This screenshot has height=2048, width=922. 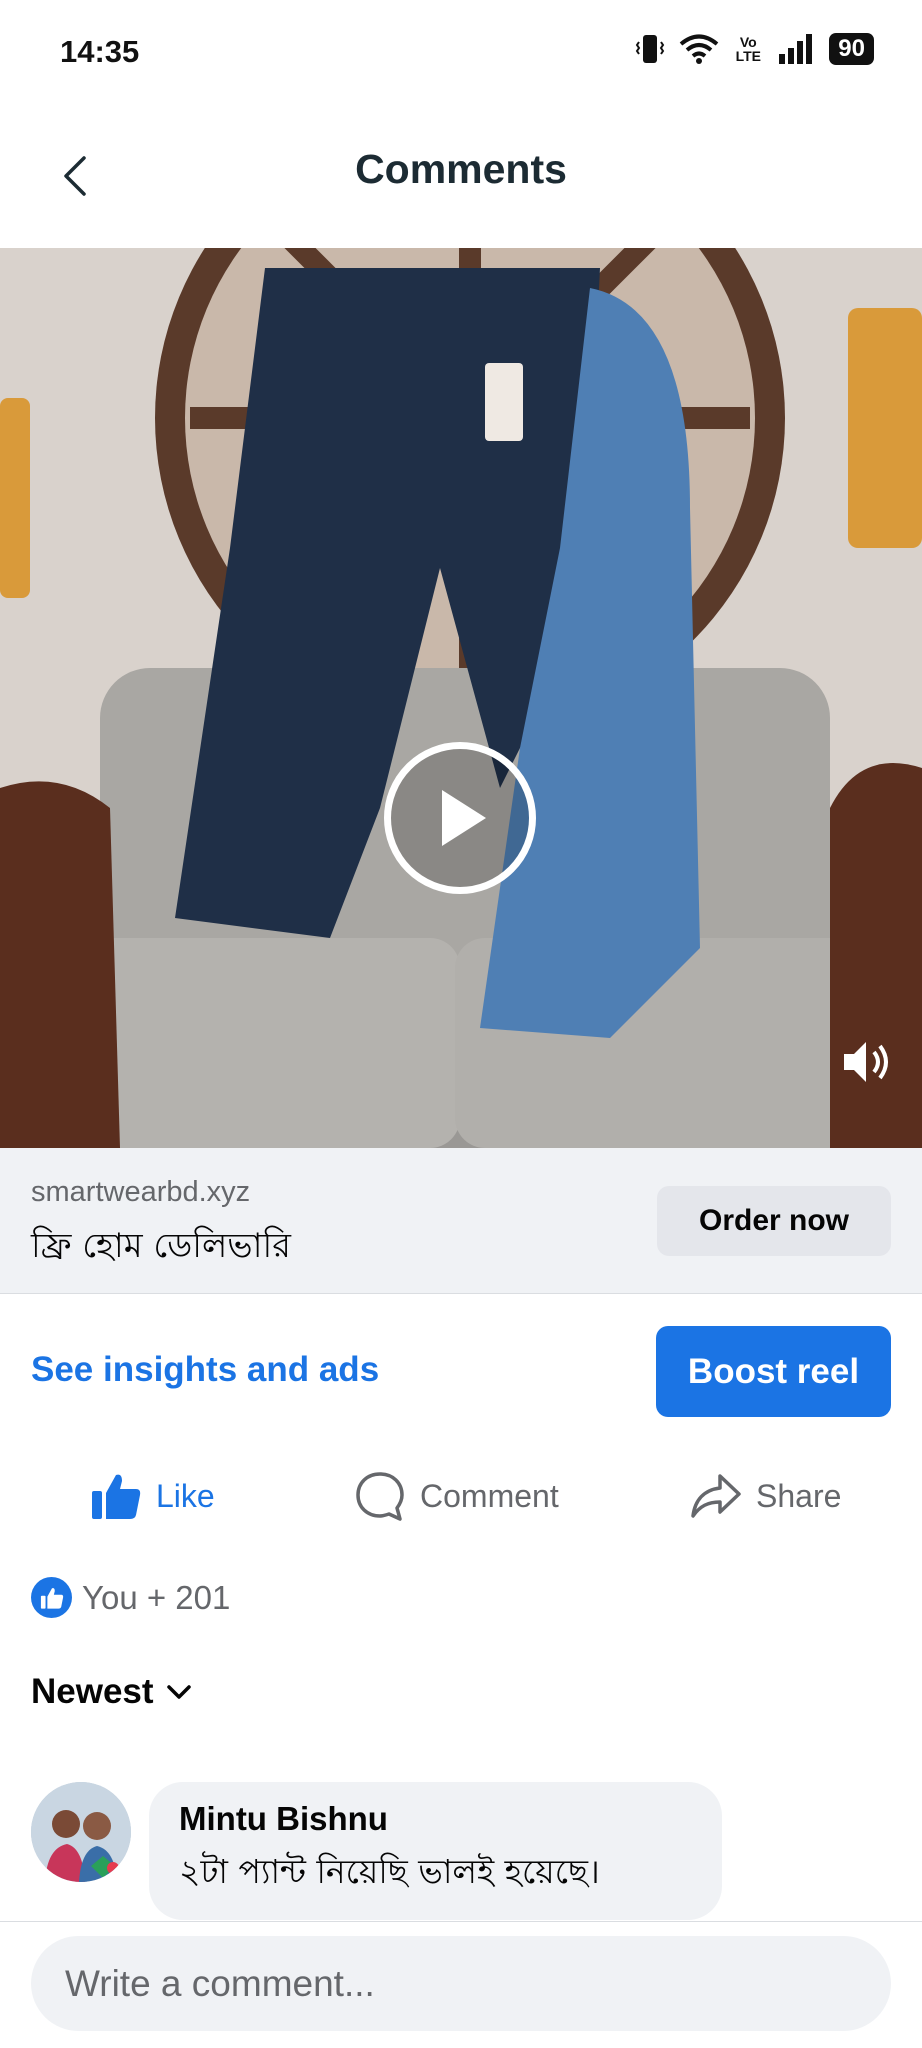 I want to click on comment-input, so click(x=461, y=1983).